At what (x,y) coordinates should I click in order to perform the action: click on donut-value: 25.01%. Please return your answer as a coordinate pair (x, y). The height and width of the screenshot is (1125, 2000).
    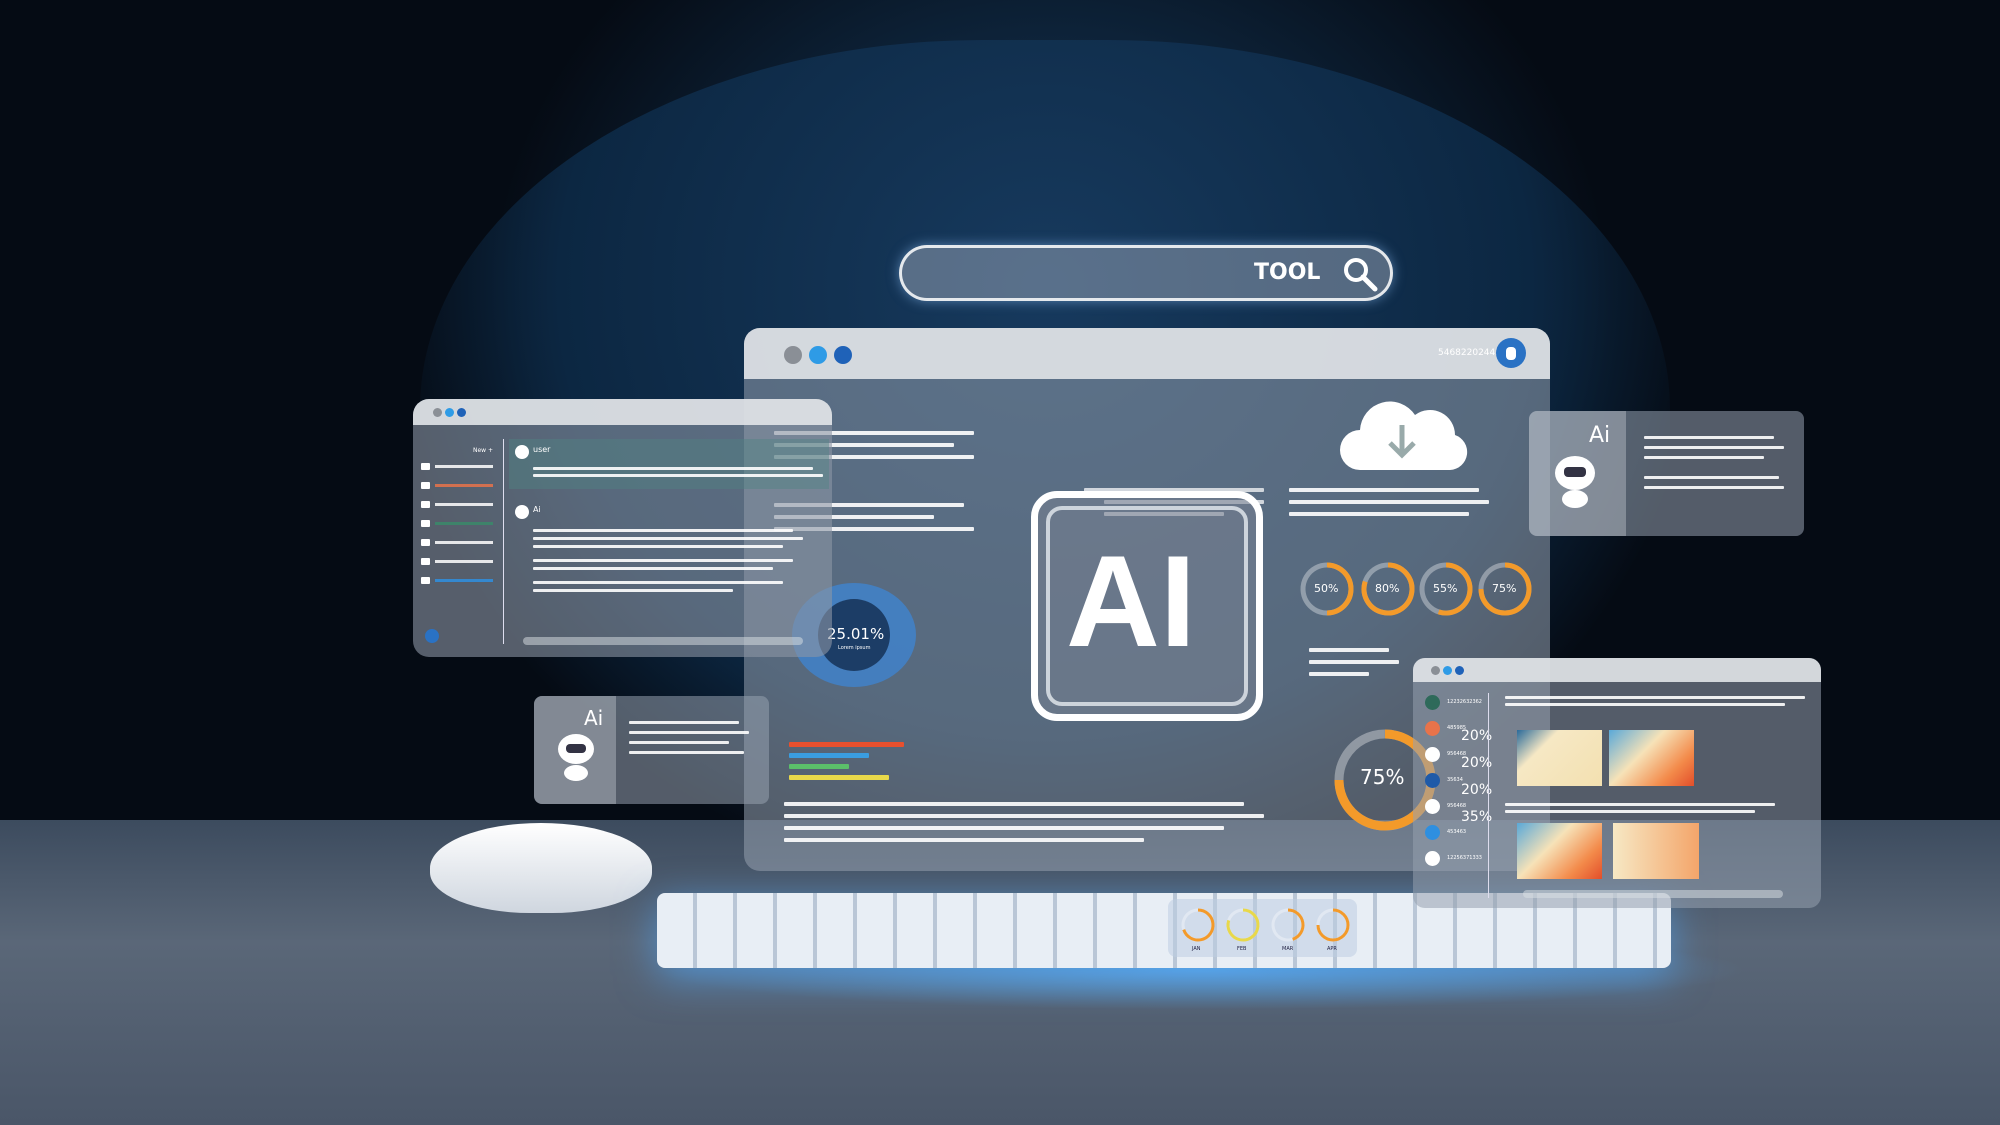
    Looking at the image, I should click on (856, 634).